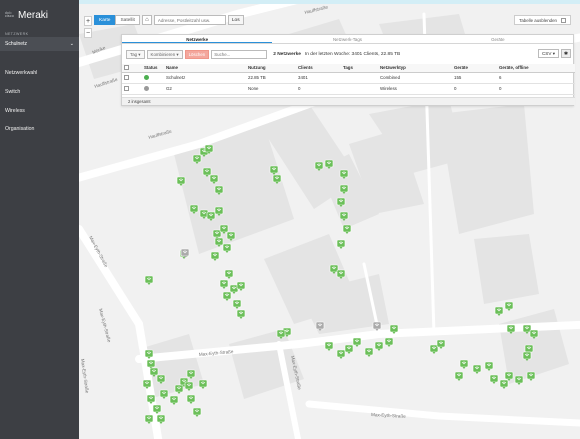 The image size is (580, 439). I want to click on nav-item-wireless: Wireless, so click(15, 111).